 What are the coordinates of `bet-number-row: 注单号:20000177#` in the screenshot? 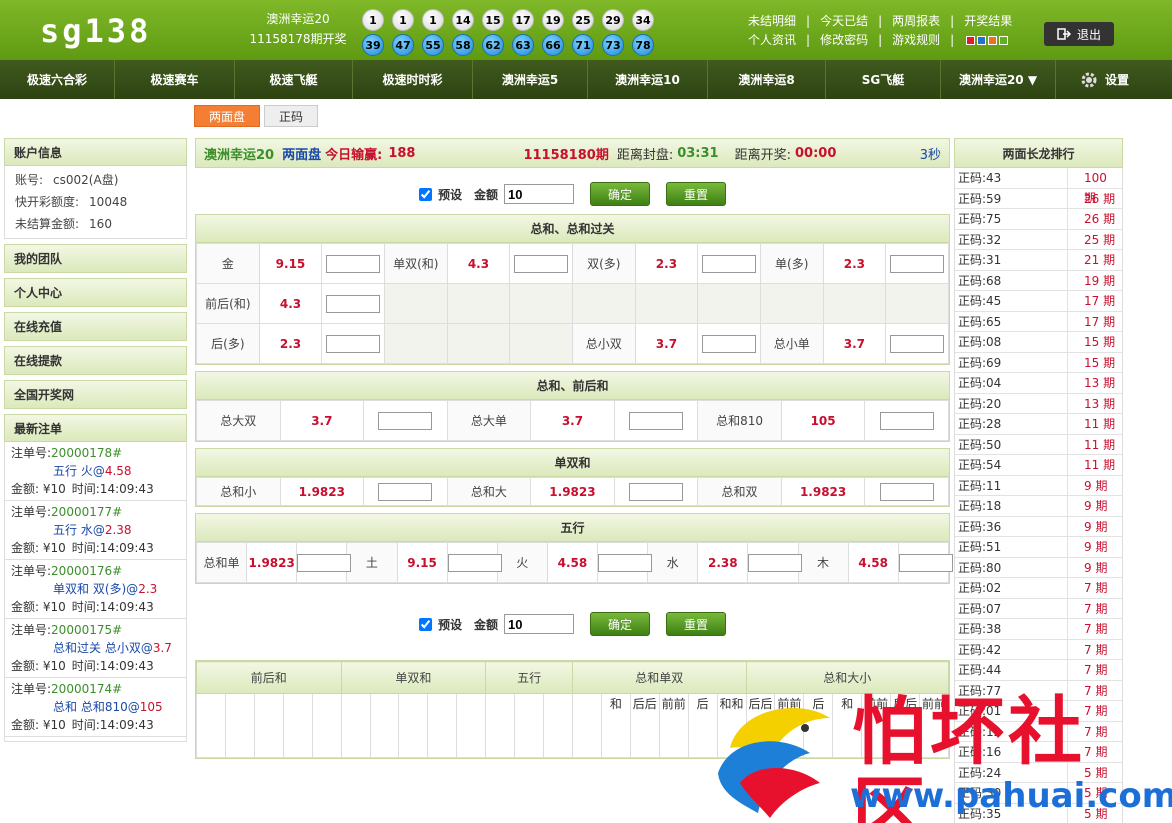 It's located at (95, 512).